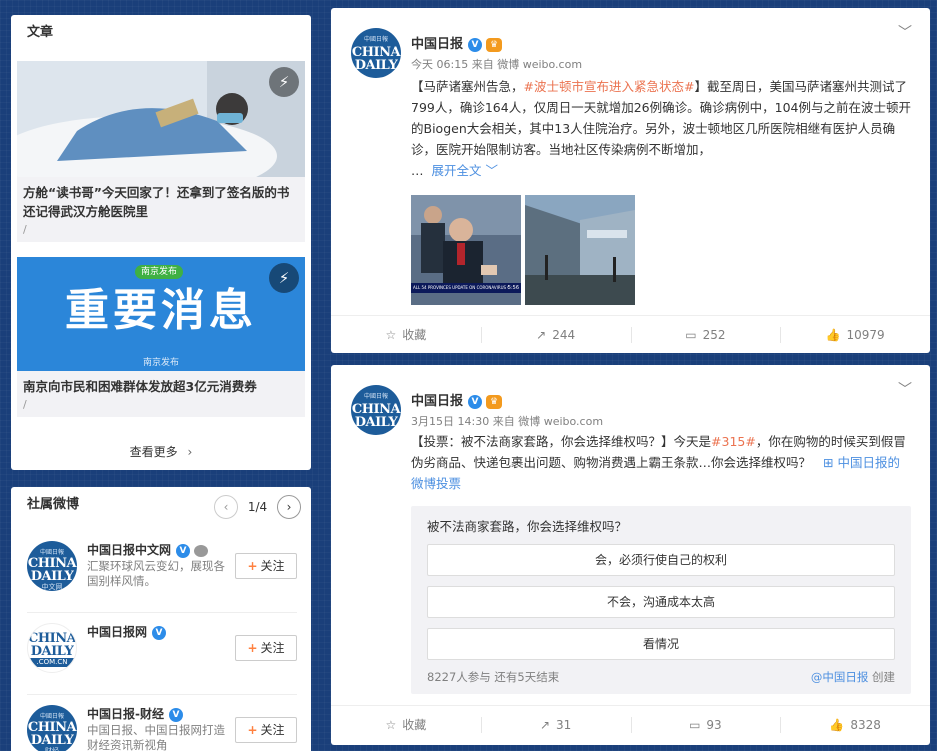 The image size is (937, 751). I want to click on comment-button: ▭ 252, so click(705, 334).